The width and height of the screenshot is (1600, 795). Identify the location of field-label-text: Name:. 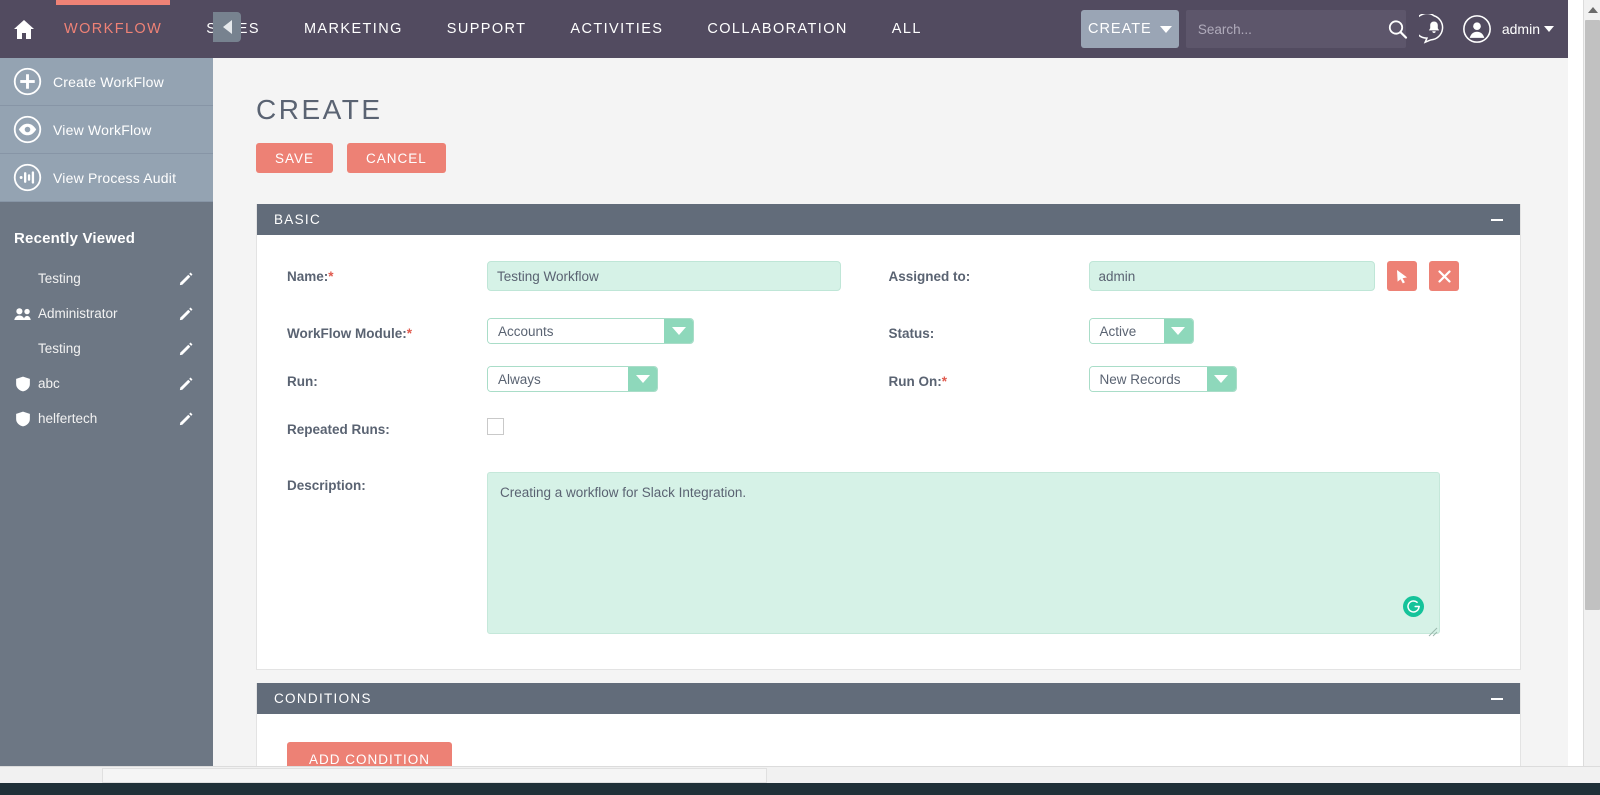
(308, 276).